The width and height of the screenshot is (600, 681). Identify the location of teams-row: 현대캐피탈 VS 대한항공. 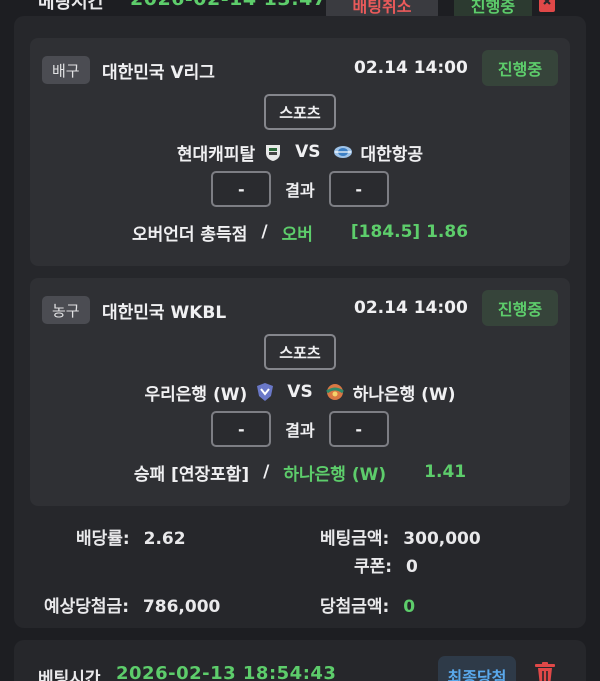
(300, 152).